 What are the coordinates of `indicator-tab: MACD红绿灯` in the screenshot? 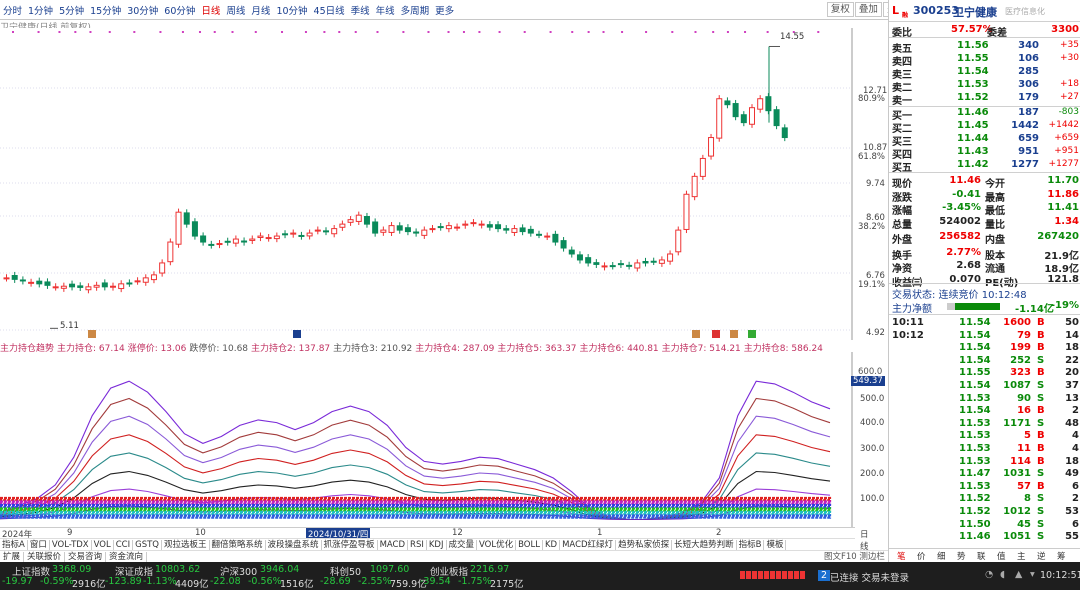 It's located at (588, 545).